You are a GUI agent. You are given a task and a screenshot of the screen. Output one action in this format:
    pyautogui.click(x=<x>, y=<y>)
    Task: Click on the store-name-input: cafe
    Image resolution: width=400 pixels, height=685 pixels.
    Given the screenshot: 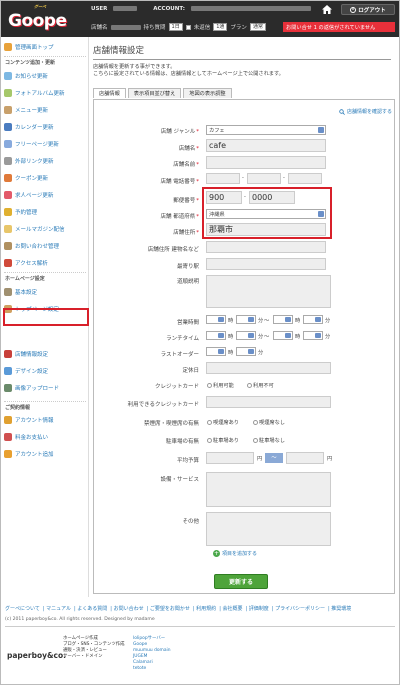 What is the action you would take?
    pyautogui.click(x=266, y=145)
    